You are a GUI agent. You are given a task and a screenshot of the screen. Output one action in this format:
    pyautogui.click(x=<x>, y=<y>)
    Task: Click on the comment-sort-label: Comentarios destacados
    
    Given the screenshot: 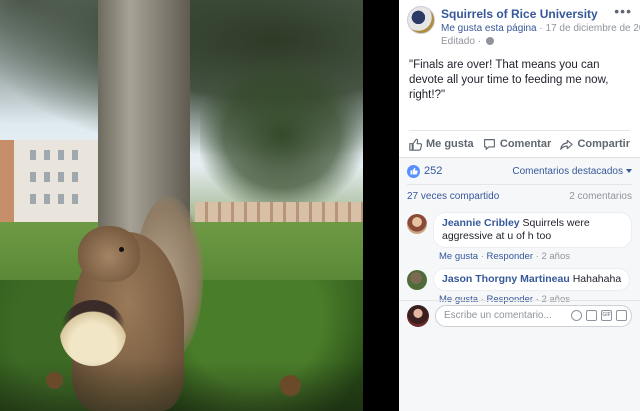 What is the action you would take?
    pyautogui.click(x=567, y=171)
    